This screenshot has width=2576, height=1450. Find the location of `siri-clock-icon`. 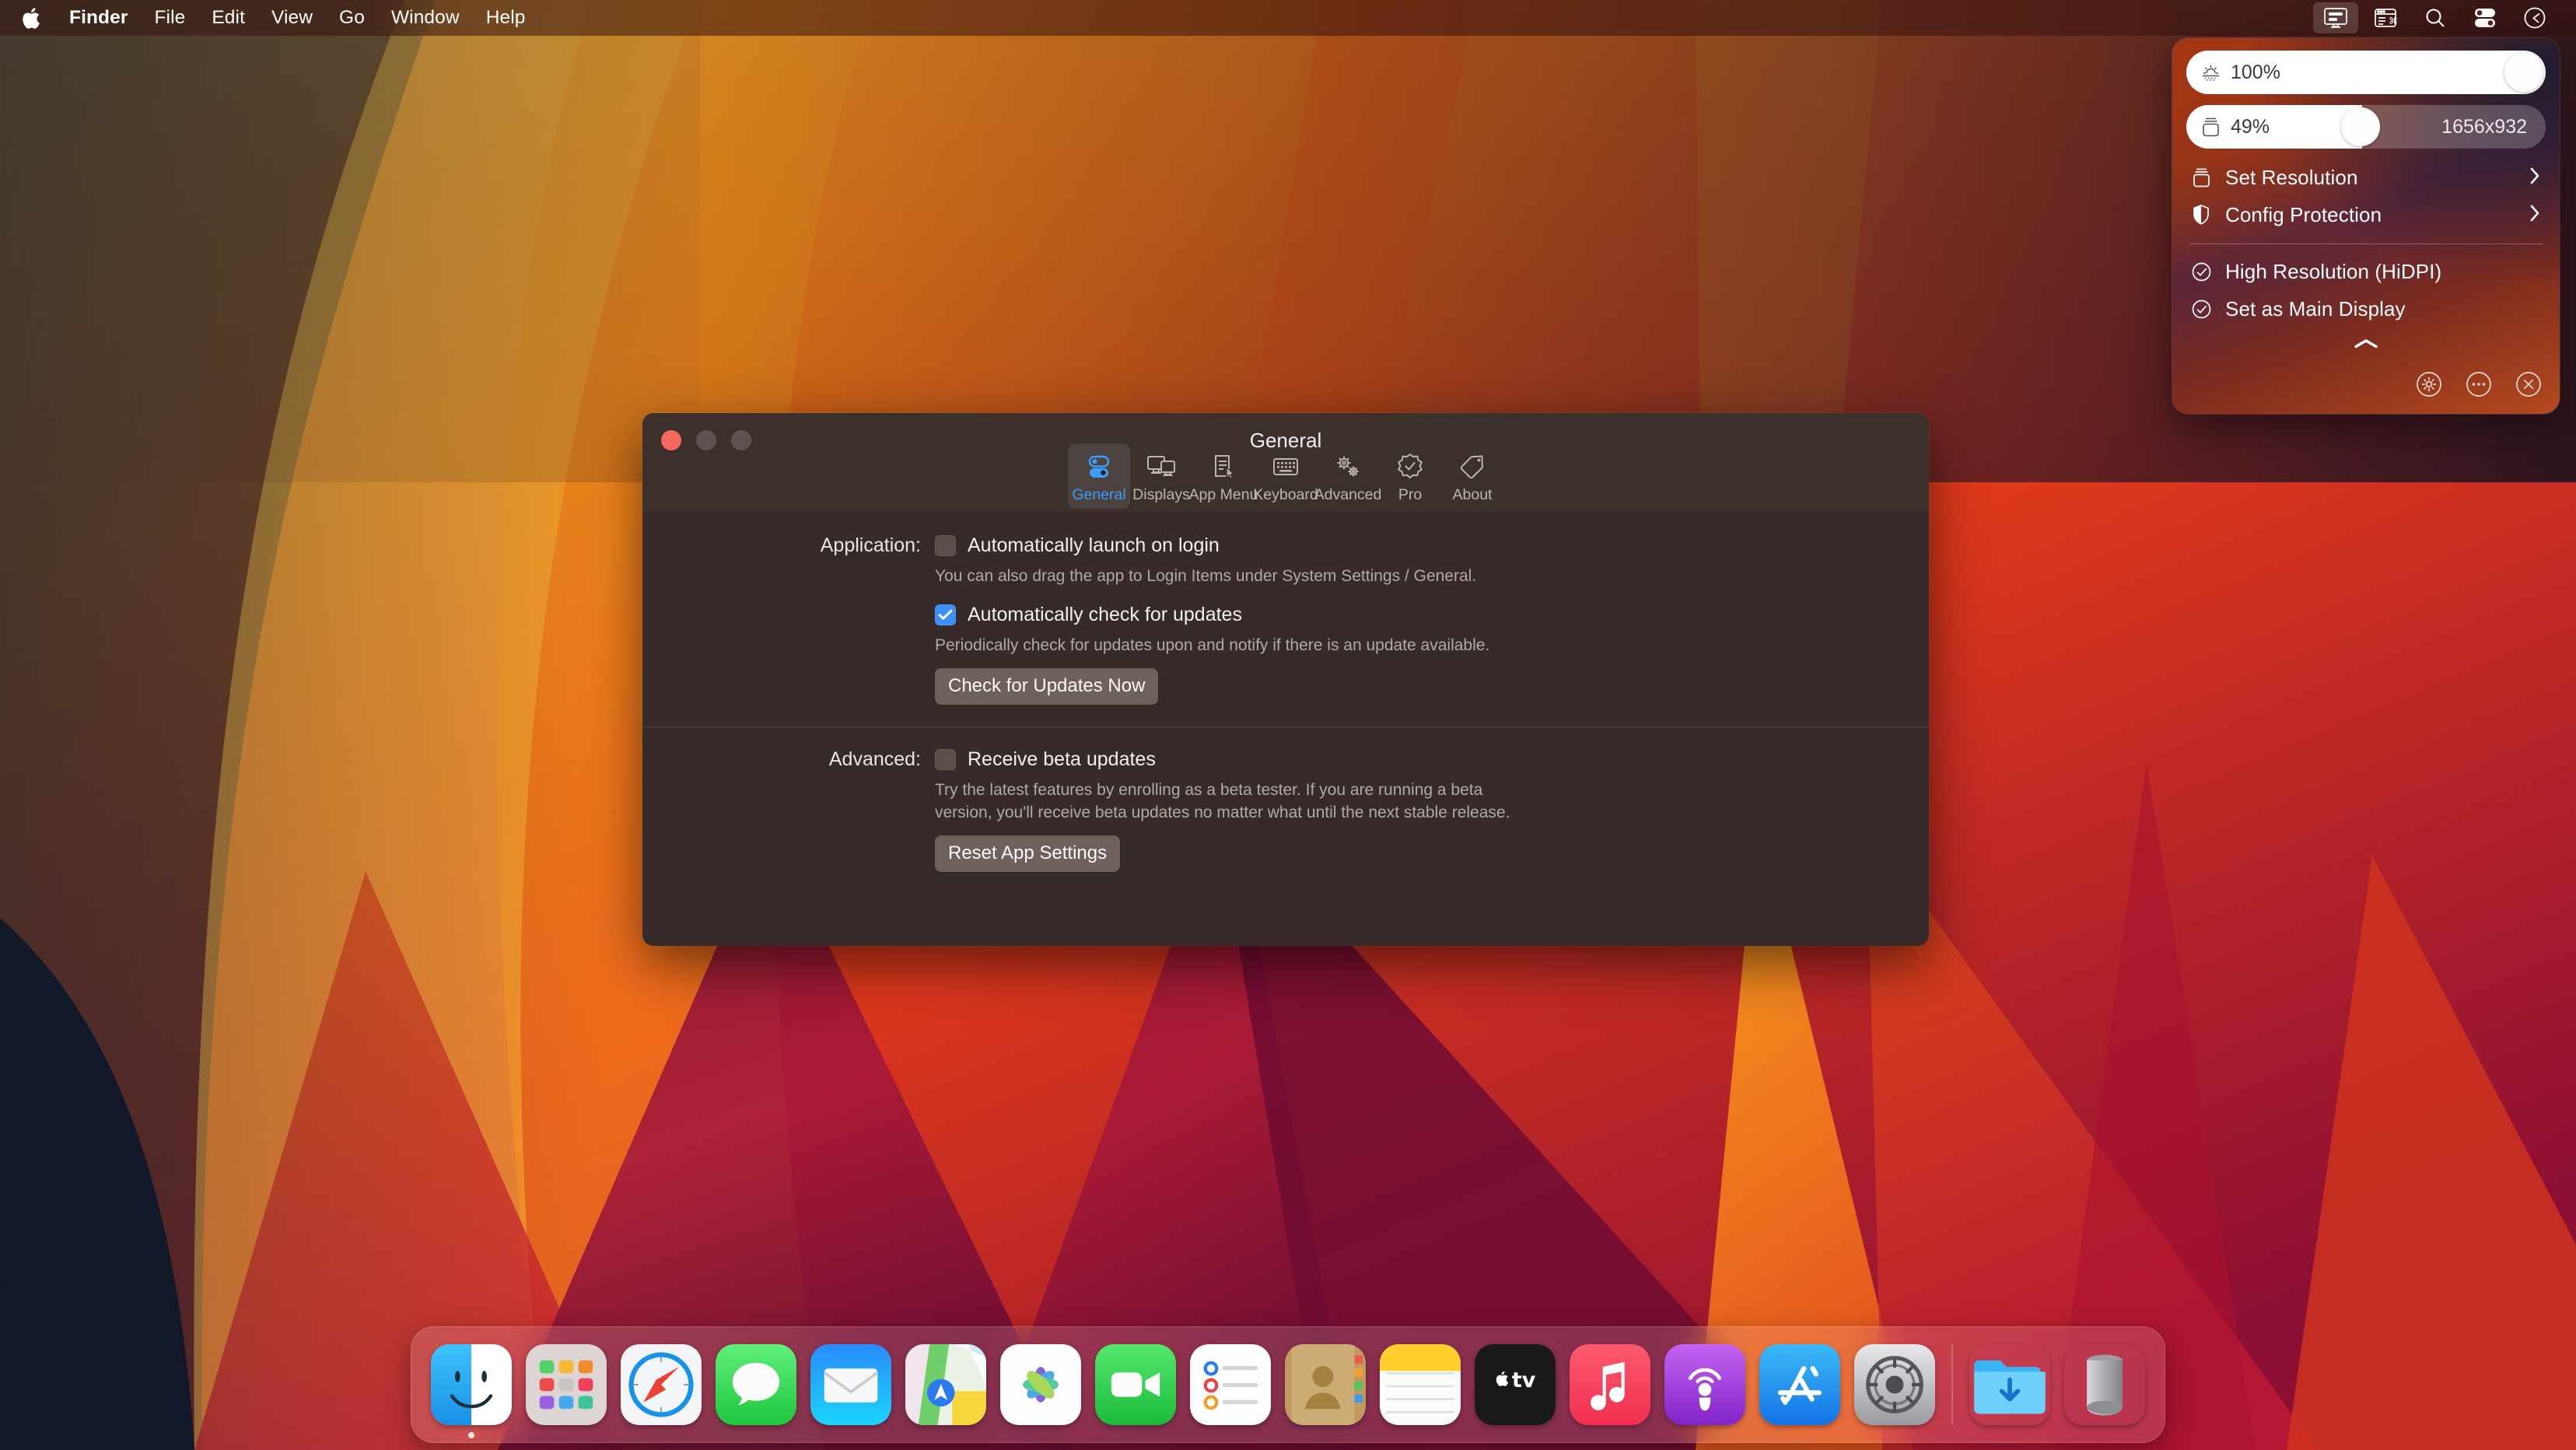

siri-clock-icon is located at coordinates (2534, 17).